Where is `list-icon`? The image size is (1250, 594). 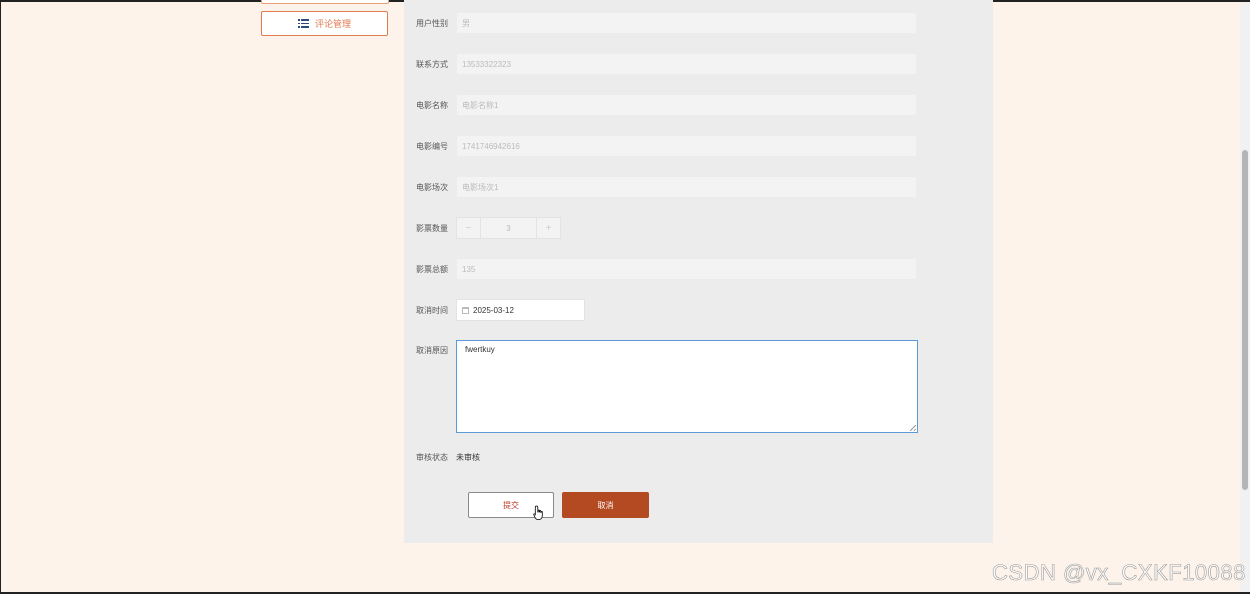 list-icon is located at coordinates (303, 23).